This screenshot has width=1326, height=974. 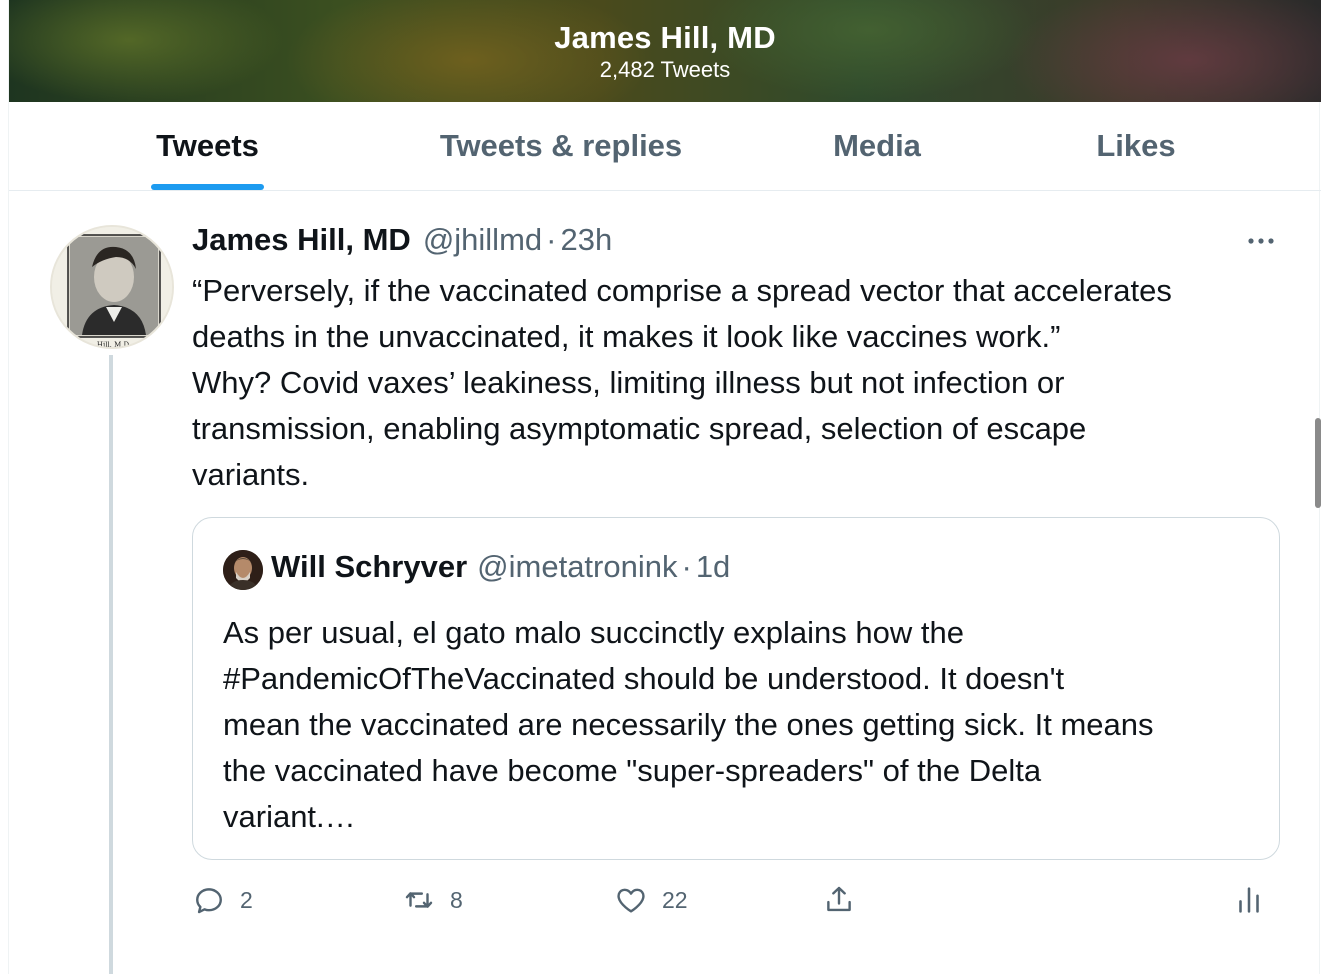 What do you see at coordinates (1318, 463) in the screenshot?
I see `scrollbar-thumb` at bounding box center [1318, 463].